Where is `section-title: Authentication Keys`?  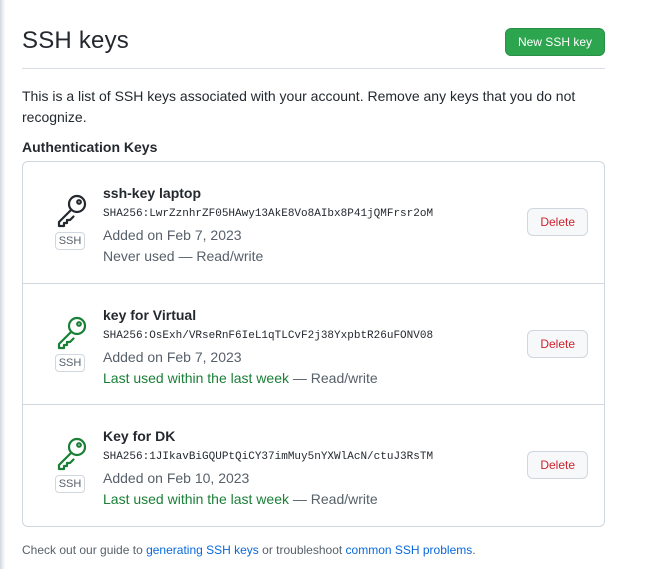
section-title: Authentication Keys is located at coordinates (90, 147).